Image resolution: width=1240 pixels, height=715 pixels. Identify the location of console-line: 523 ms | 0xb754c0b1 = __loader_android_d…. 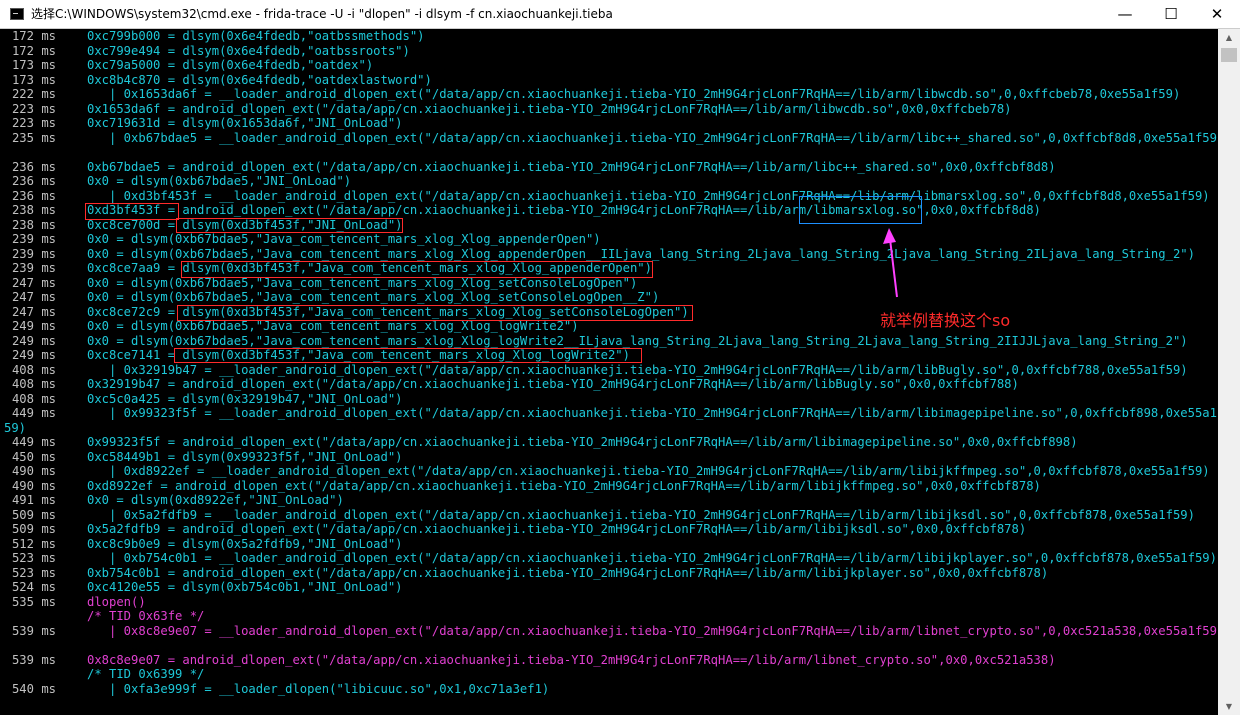
(609, 558).